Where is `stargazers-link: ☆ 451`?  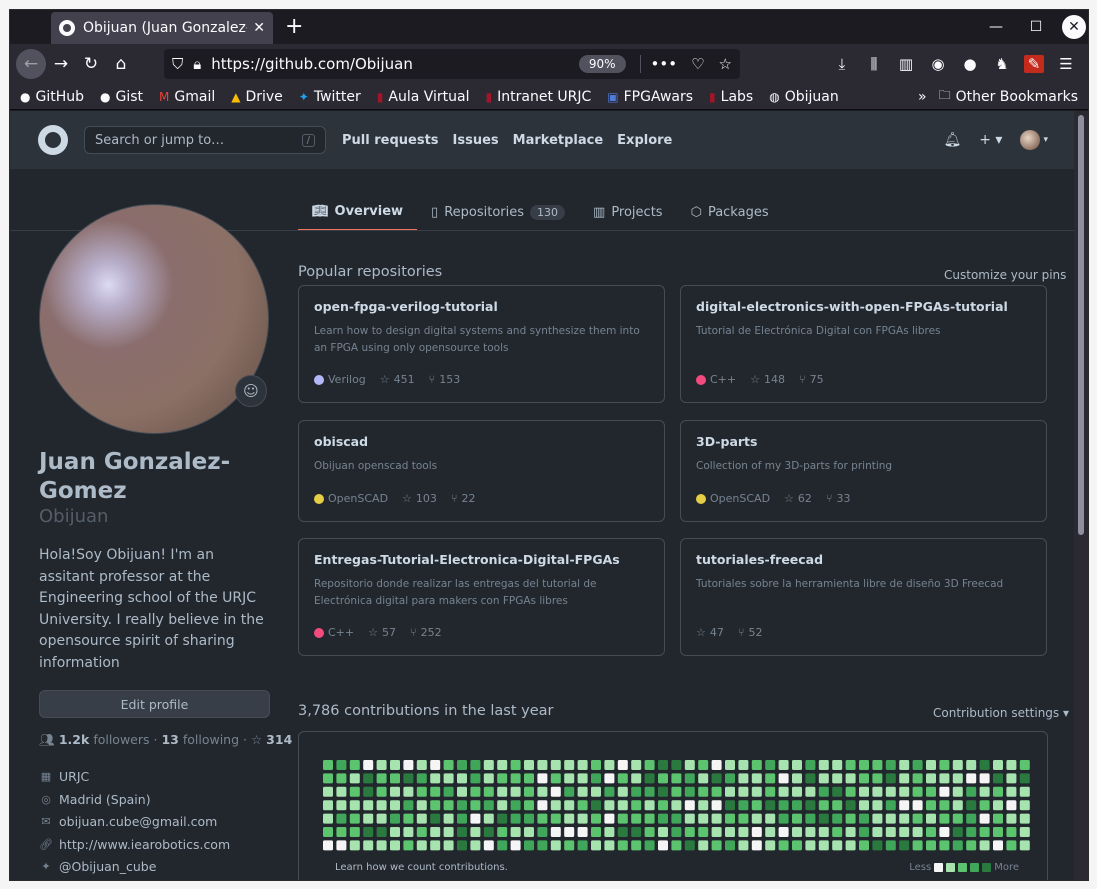 stargazers-link: ☆ 451 is located at coordinates (397, 379).